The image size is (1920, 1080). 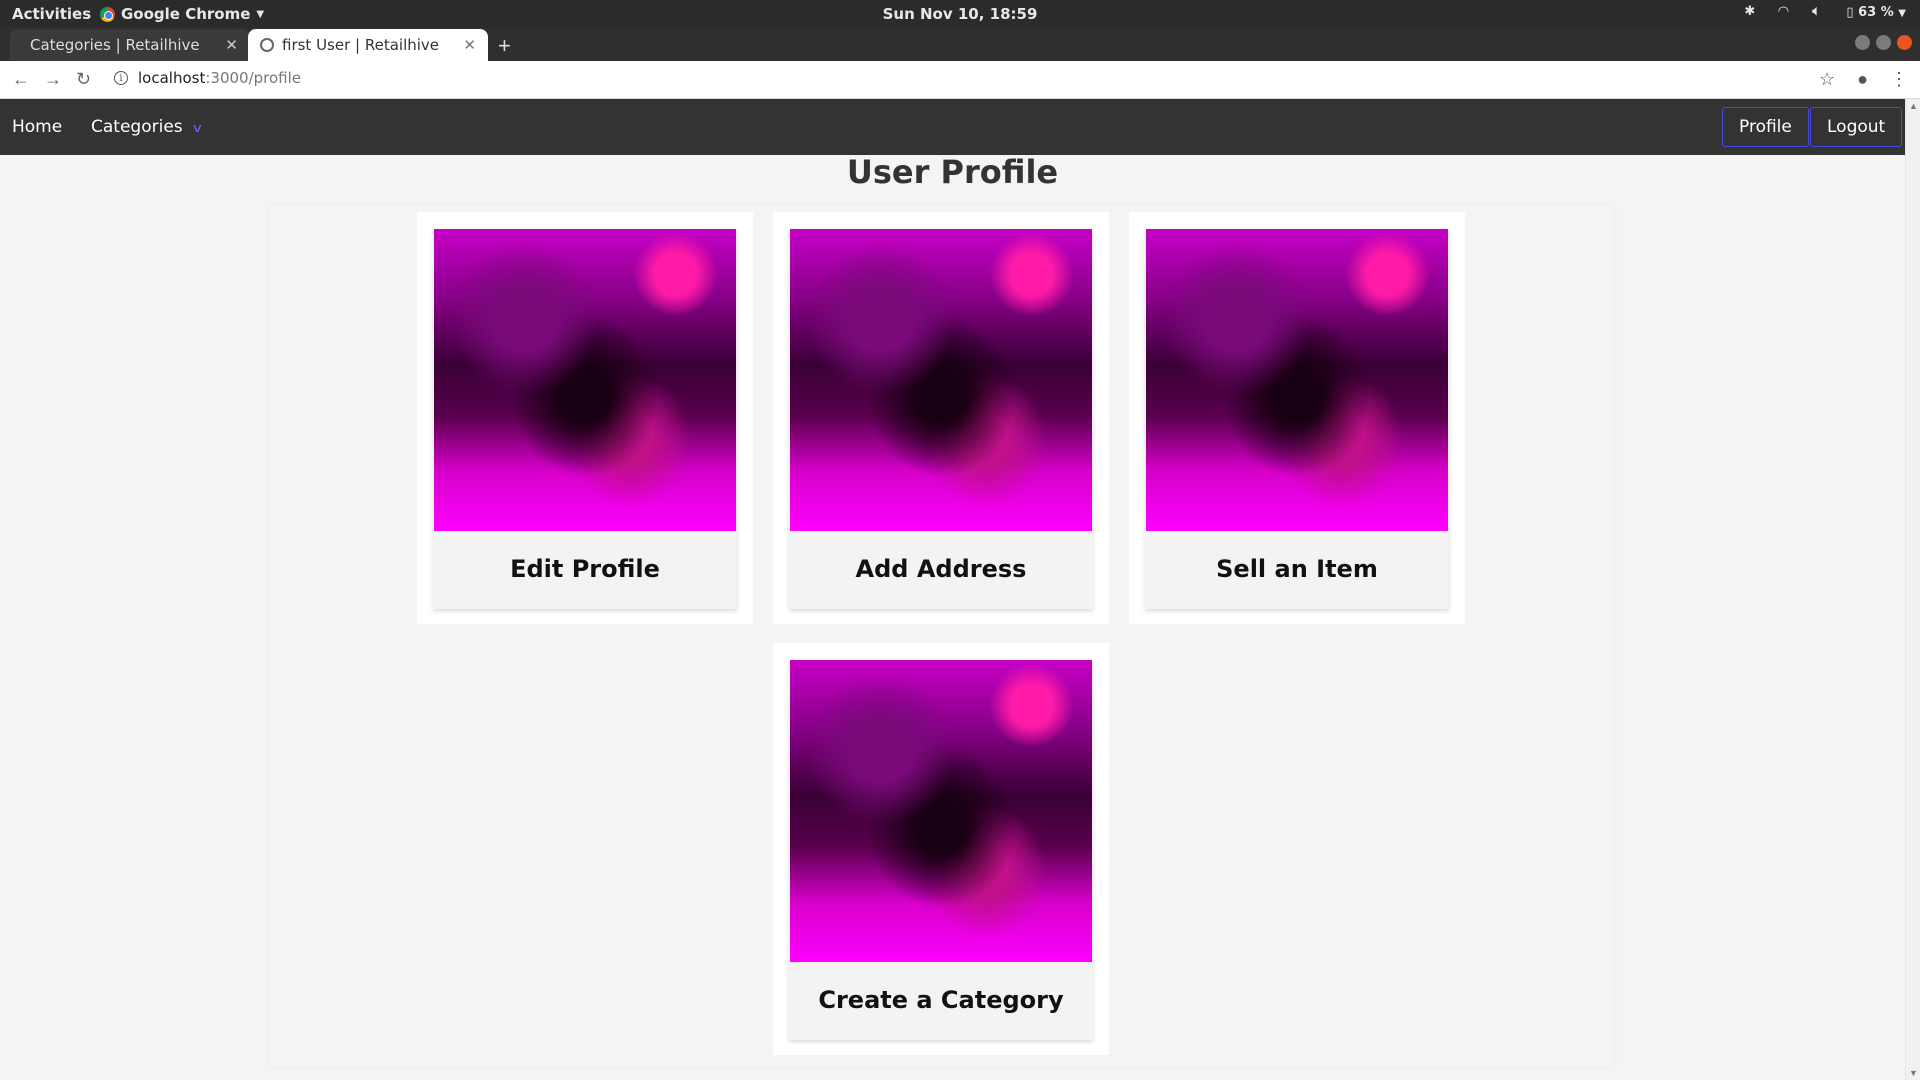 I want to click on menu-kebab-icon: ⋮, so click(x=1899, y=79).